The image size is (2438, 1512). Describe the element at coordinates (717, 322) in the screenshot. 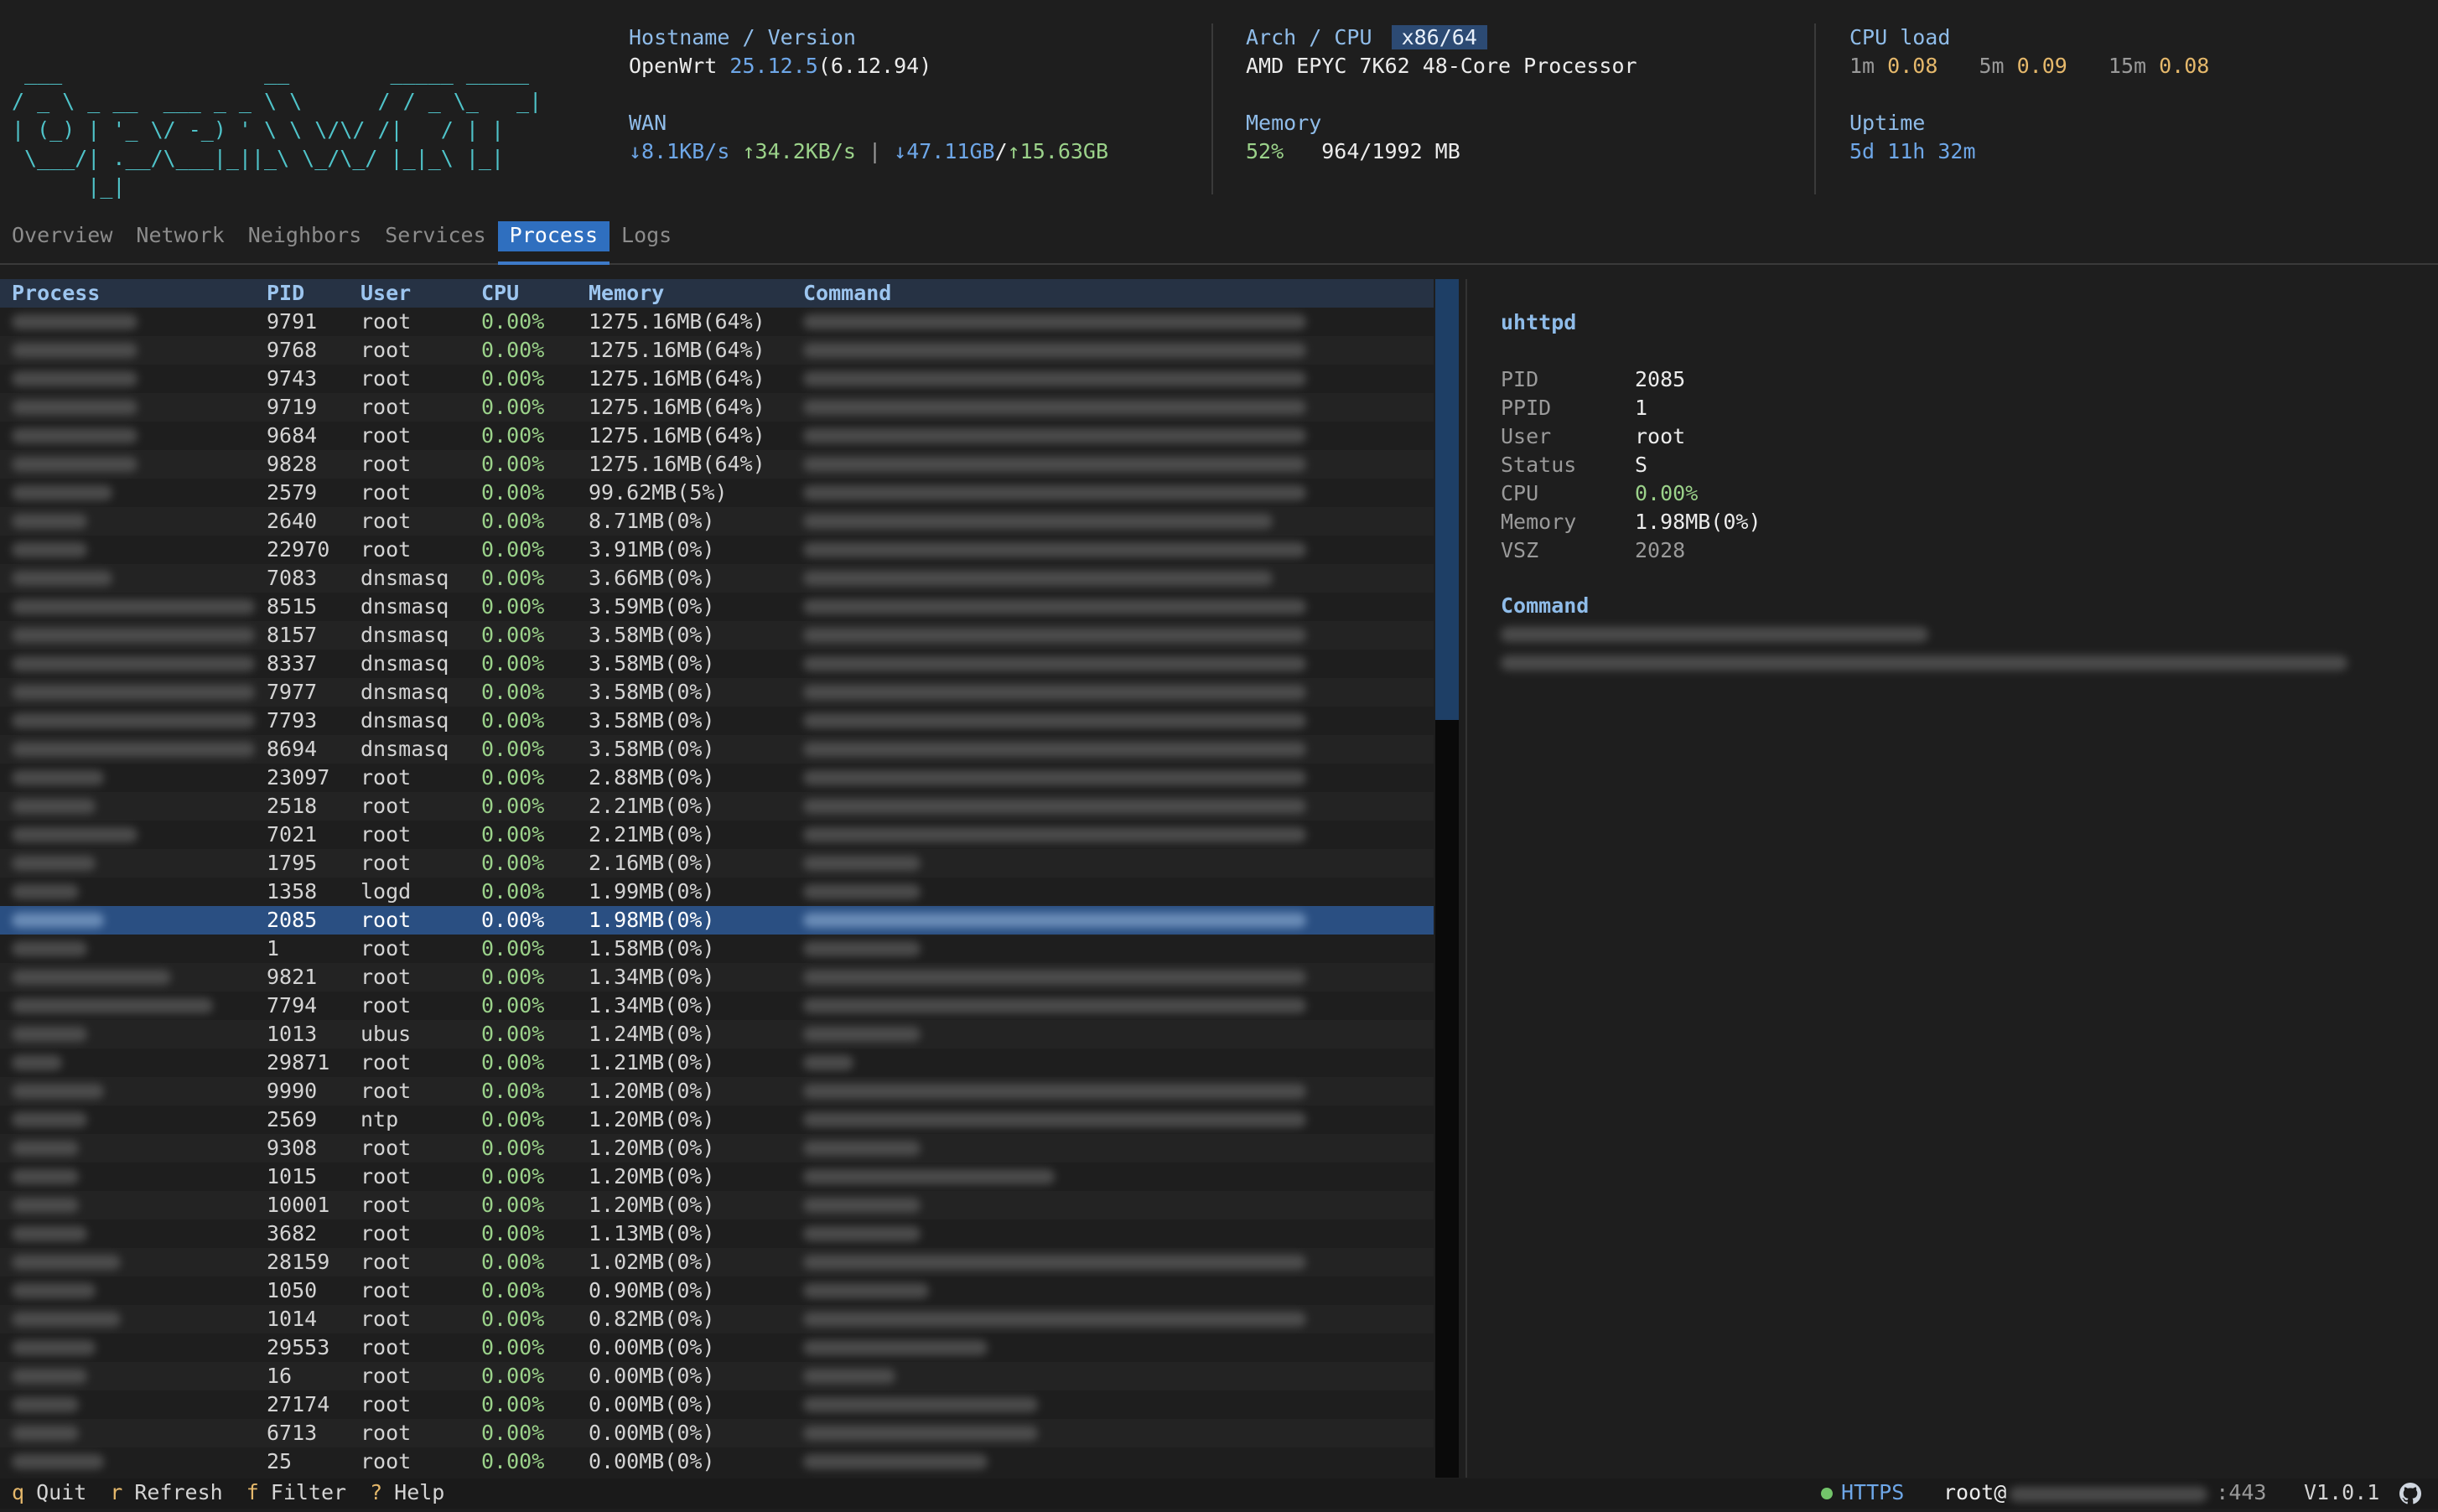

I see `table-row: 9791 root 0.00% 1275.16MB(64%)` at that location.